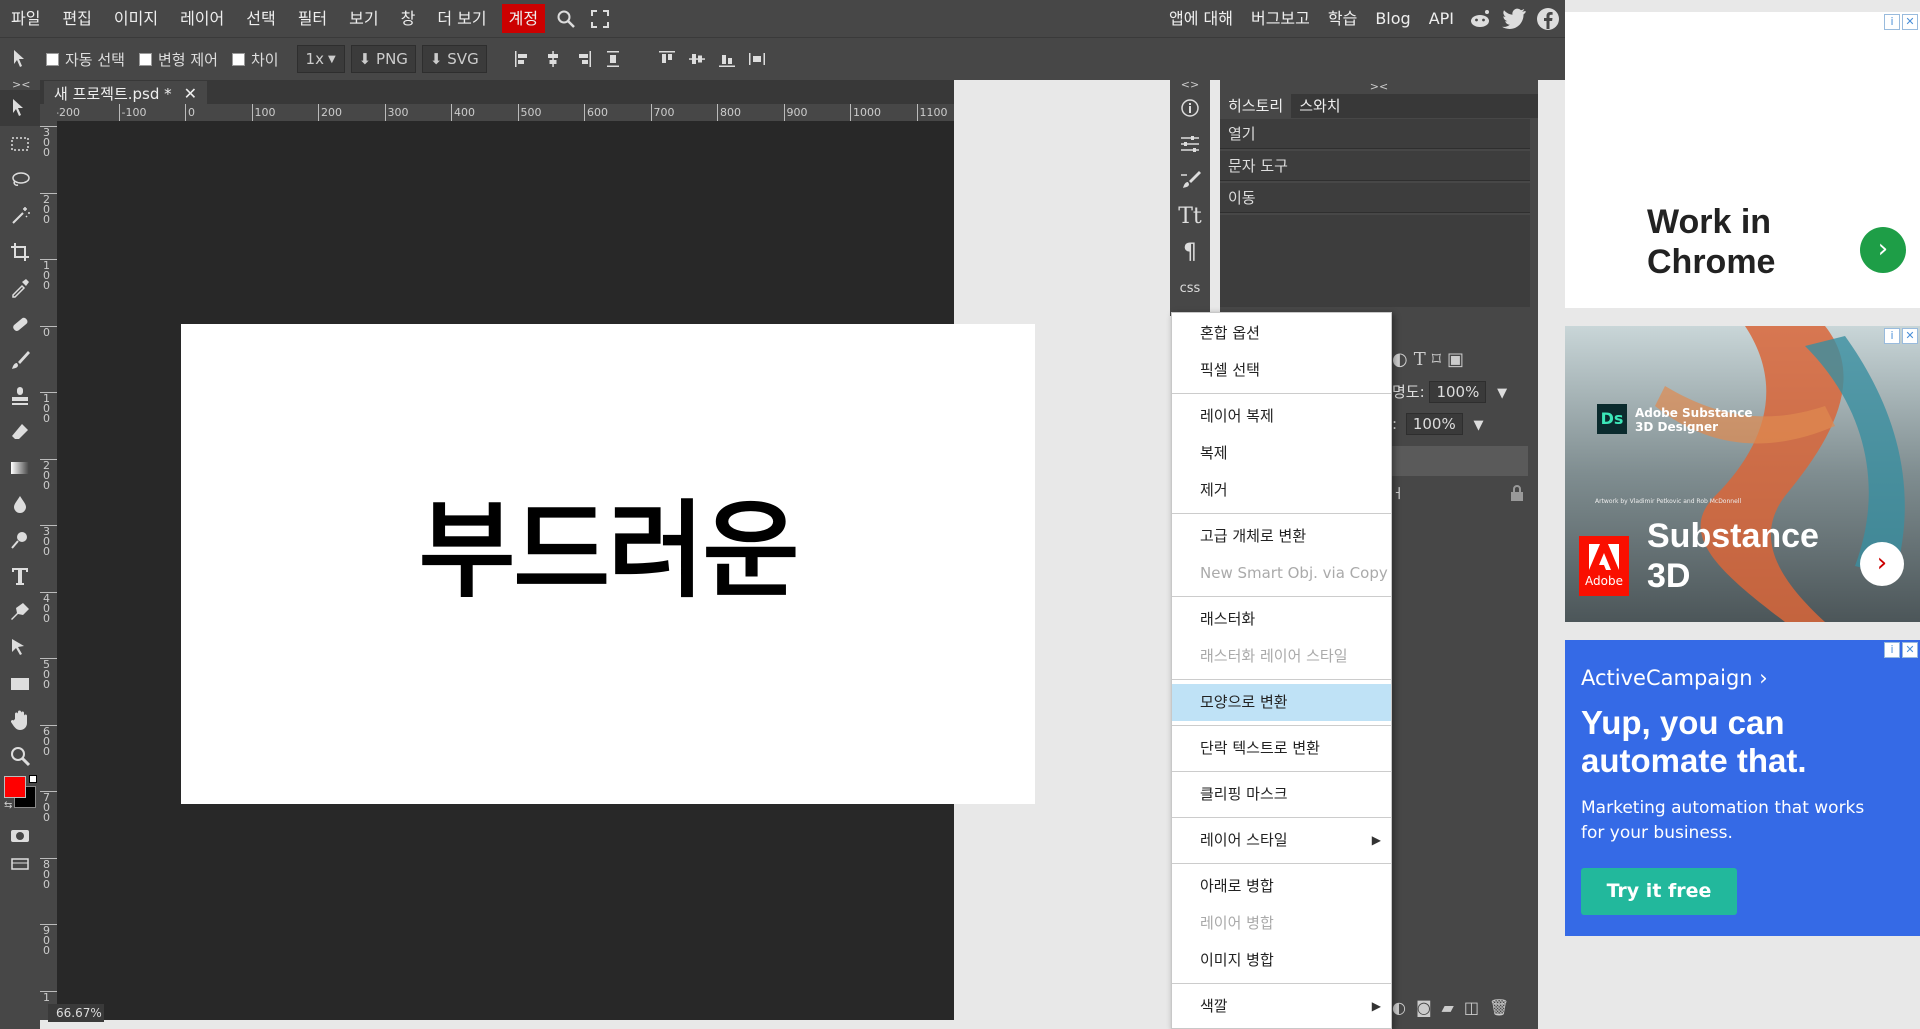 This screenshot has height=1029, width=1920. Describe the element at coordinates (1190, 84) in the screenshot. I see `expand-toggle-icon: <>` at that location.